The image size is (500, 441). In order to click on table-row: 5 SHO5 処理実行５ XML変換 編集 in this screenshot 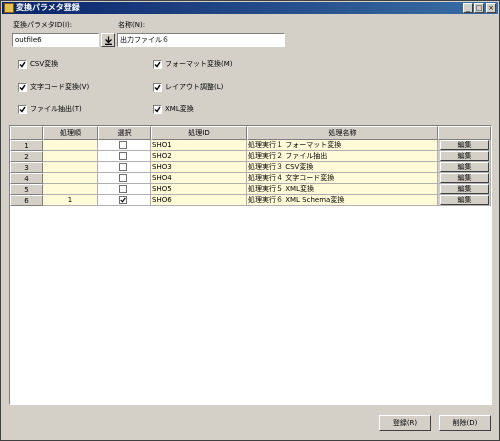, I will do `click(250, 189)`.